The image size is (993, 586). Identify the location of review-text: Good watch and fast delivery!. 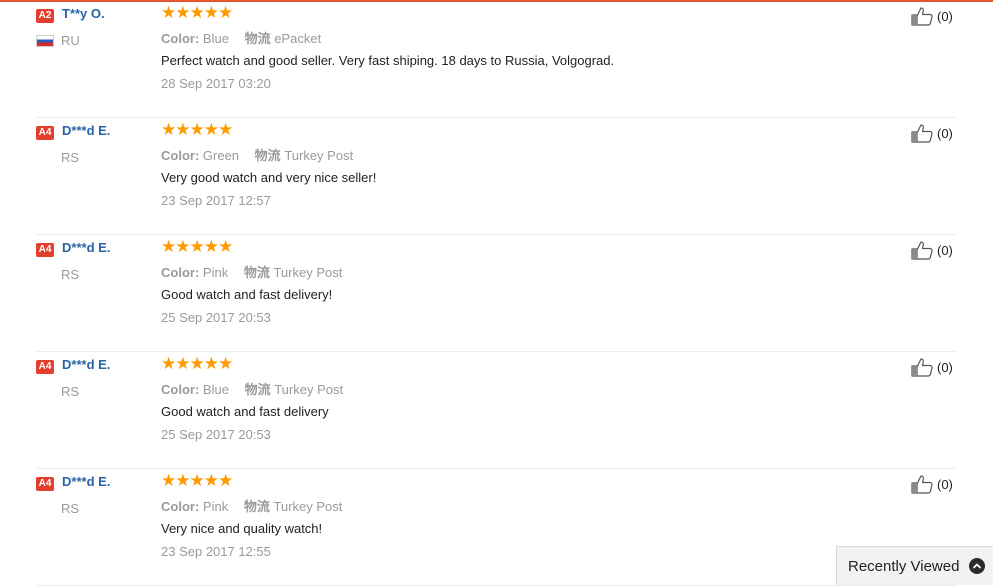
(247, 294).